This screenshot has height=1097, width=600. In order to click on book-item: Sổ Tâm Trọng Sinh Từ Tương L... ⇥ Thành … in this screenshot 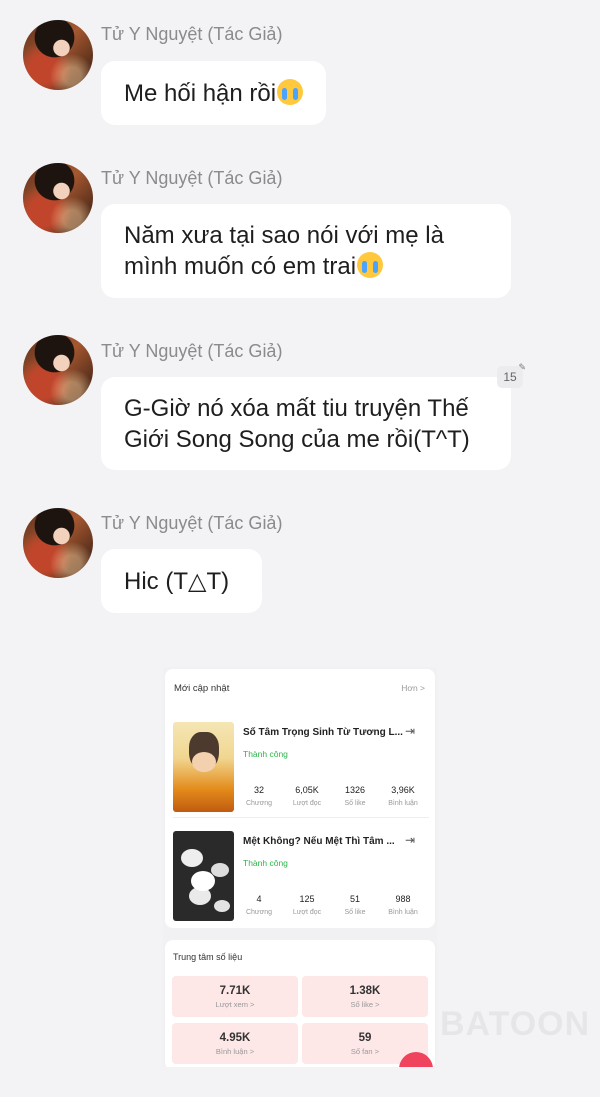, I will do `click(300, 772)`.